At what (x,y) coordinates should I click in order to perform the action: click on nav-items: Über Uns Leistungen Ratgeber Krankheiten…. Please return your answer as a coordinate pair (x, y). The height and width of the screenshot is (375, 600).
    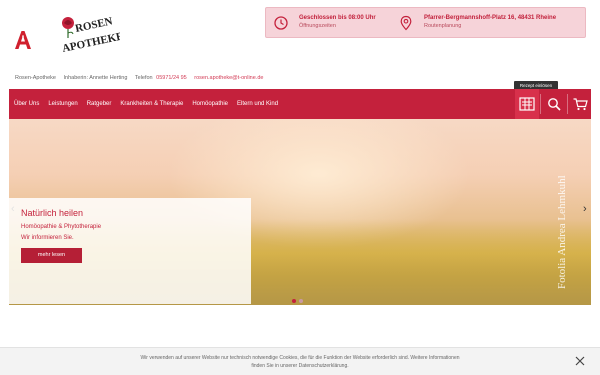
    Looking at the image, I should click on (146, 104).